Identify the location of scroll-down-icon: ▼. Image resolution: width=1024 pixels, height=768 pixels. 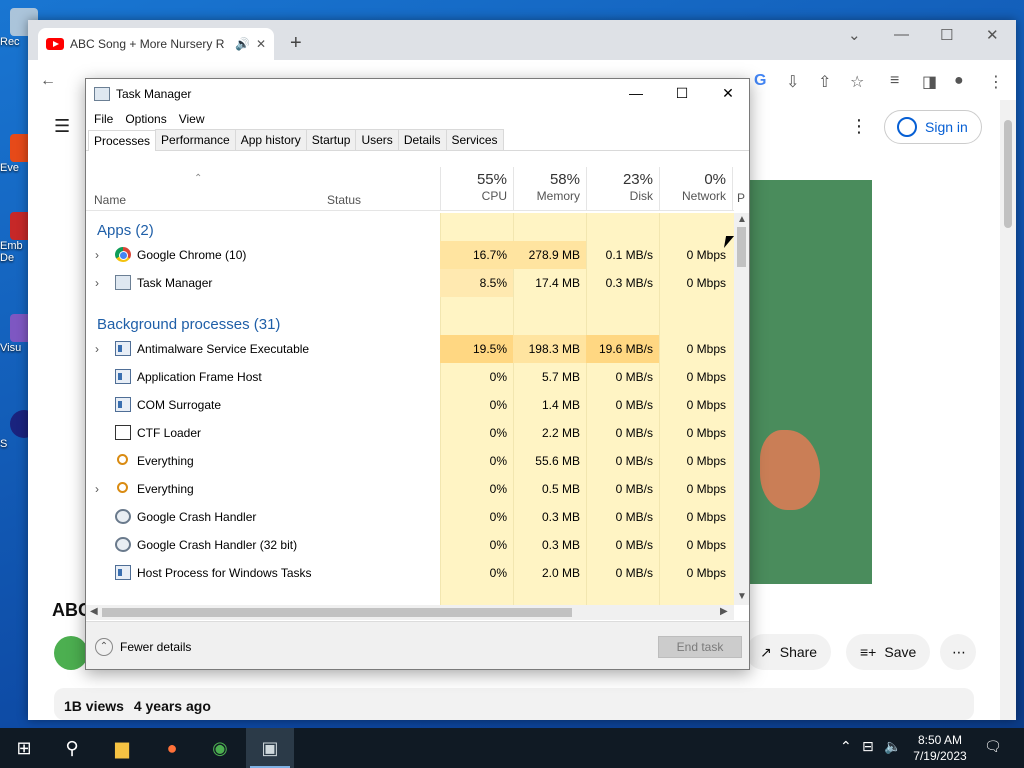
(742, 596).